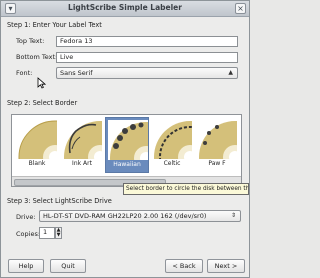  What do you see at coordinates (28, 234) in the screenshot?
I see `copies-label: Copies:` at bounding box center [28, 234].